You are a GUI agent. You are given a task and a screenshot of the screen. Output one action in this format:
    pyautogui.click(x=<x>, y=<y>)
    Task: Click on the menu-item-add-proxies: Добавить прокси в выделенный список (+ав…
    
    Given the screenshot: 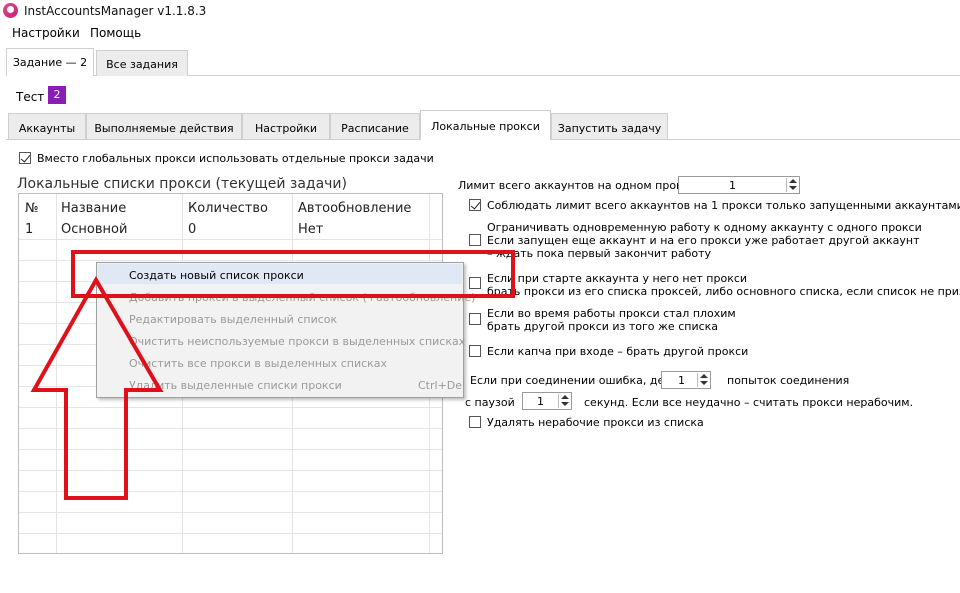 What is the action you would take?
    pyautogui.click(x=302, y=297)
    